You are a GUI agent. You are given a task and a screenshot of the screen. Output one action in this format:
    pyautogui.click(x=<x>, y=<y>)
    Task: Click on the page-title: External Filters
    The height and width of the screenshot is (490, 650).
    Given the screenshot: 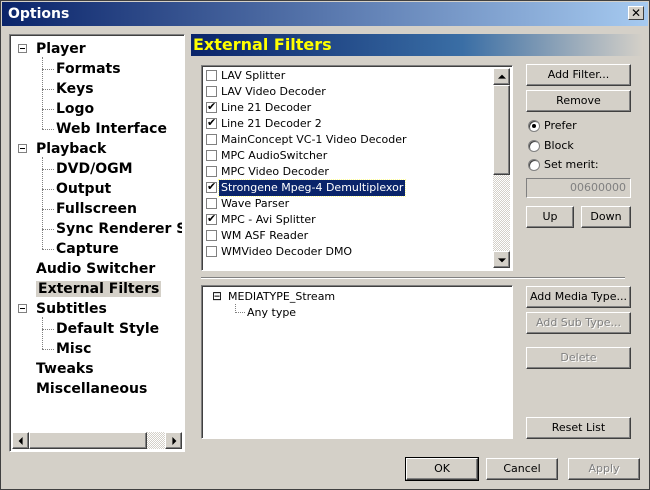 What is the action you would take?
    pyautogui.click(x=262, y=44)
    